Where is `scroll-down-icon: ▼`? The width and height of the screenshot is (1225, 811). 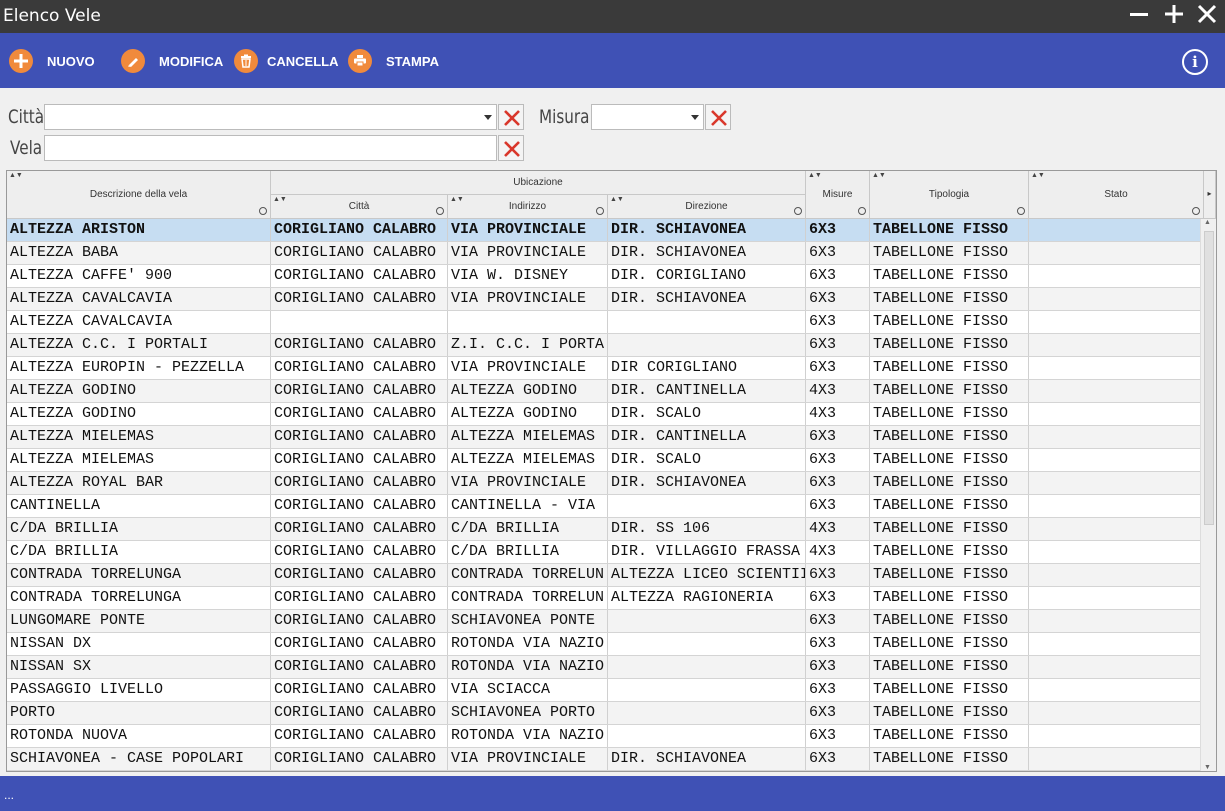 scroll-down-icon: ▼ is located at coordinates (1207, 767).